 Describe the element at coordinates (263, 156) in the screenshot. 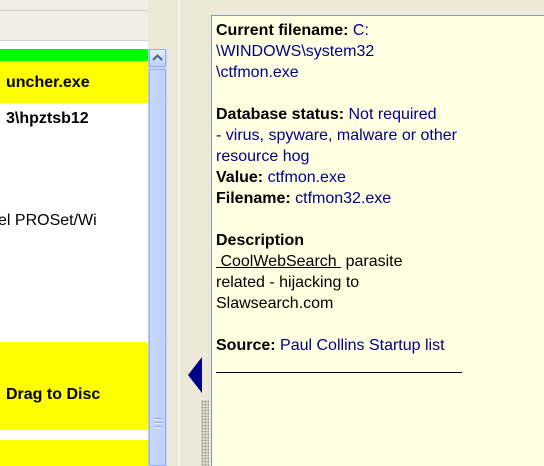

I see `database-status-value-end: resource hog` at that location.